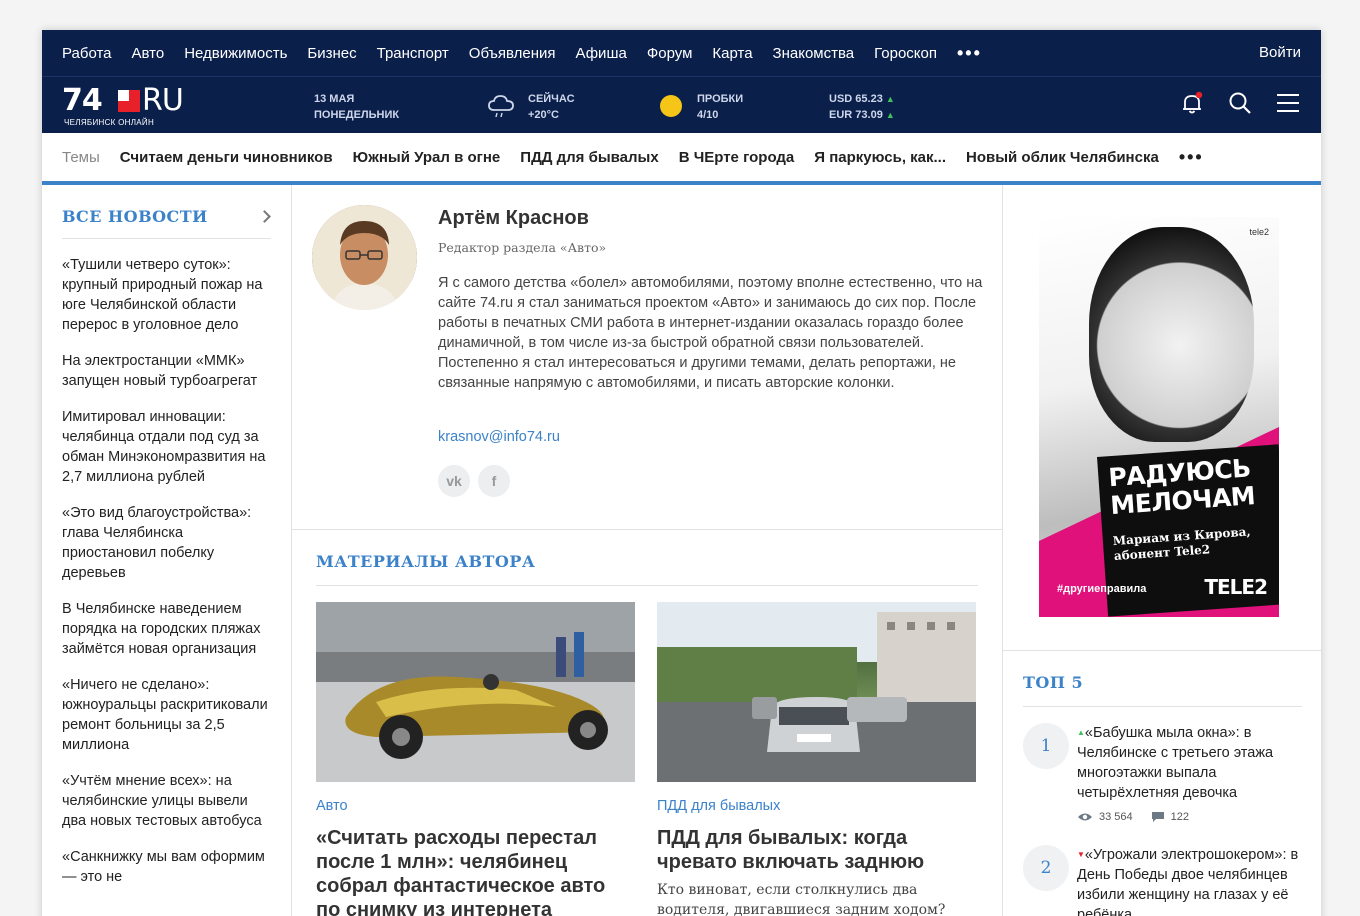 The width and height of the screenshot is (1360, 916). I want to click on comment-icon, so click(1157, 817).